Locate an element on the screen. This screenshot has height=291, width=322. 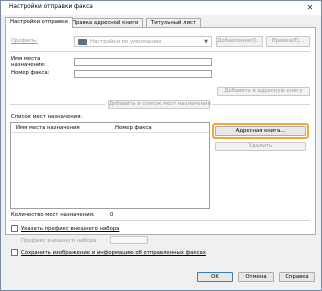
prefix-field-label: Префикс внешнего набора: is located at coordinates (60, 241).